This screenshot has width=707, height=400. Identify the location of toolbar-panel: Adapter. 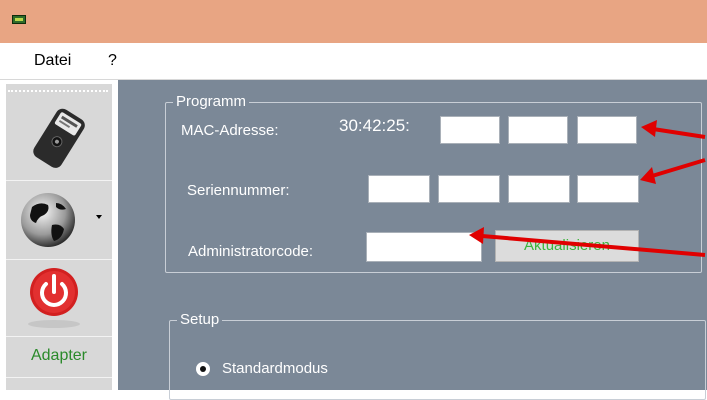
(59, 237).